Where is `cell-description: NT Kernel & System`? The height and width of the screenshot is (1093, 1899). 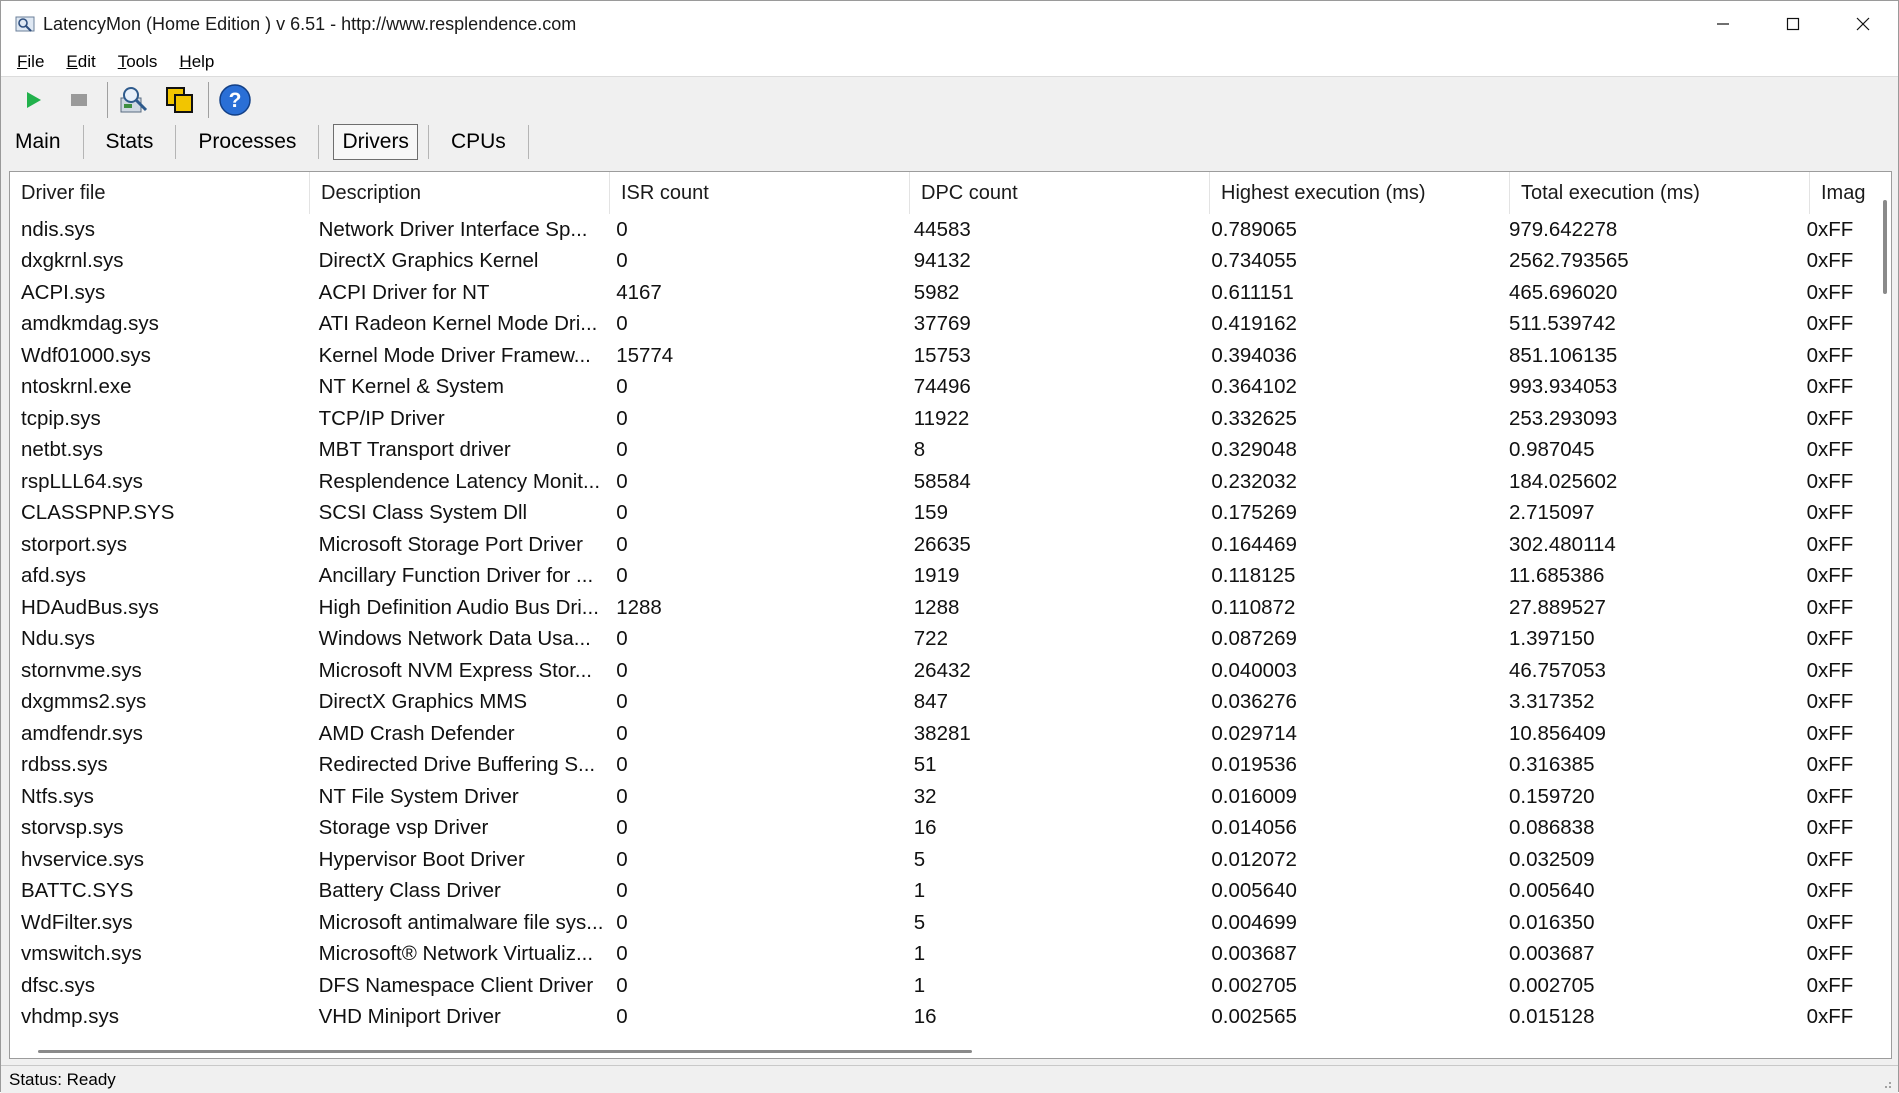
cell-description: NT Kernel & System is located at coordinates (411, 387).